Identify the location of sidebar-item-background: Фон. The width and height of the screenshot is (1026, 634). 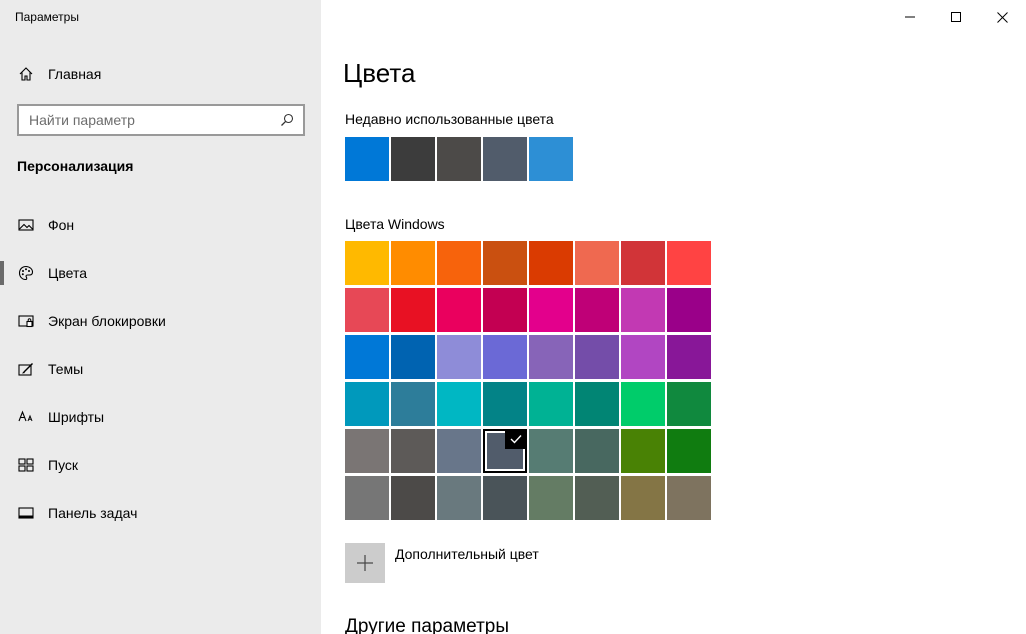
(160, 225).